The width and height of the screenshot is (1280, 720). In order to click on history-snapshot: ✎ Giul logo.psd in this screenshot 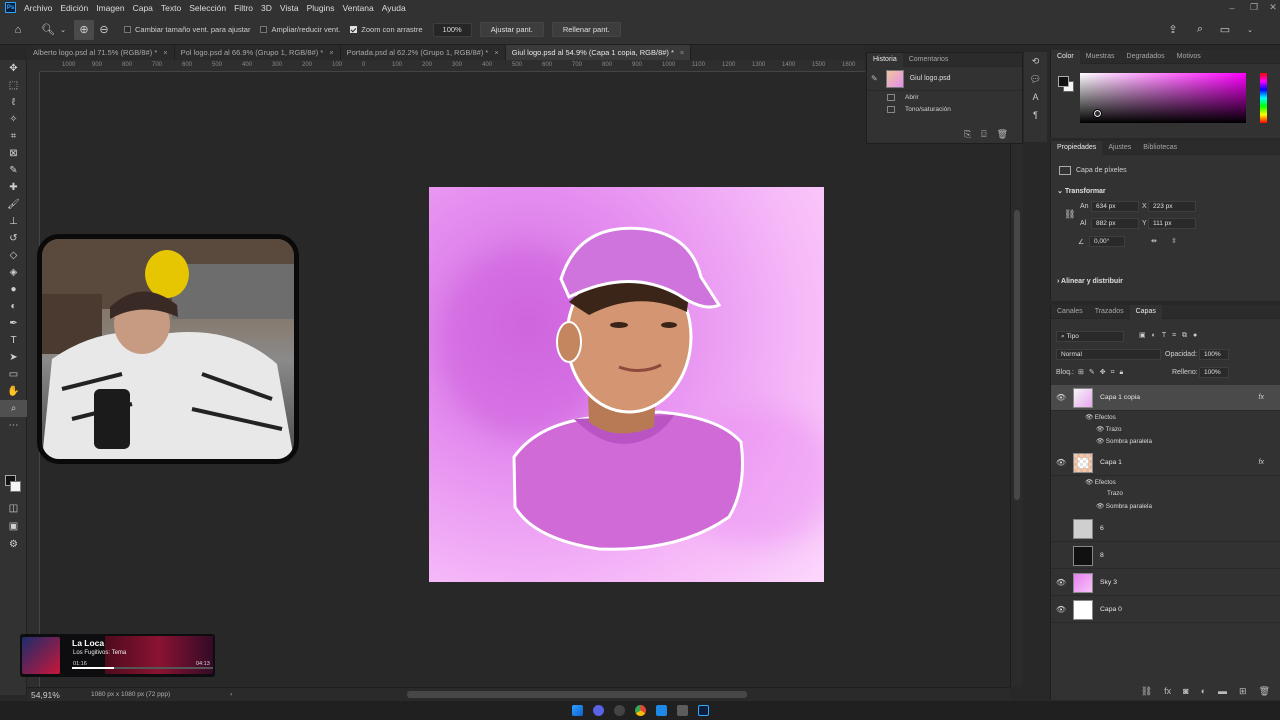, I will do `click(944, 79)`.